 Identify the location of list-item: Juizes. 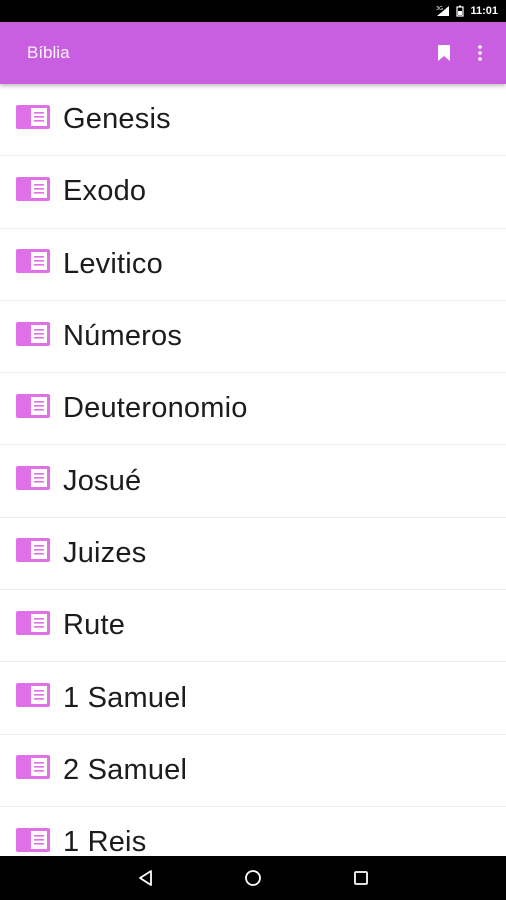
(253, 554).